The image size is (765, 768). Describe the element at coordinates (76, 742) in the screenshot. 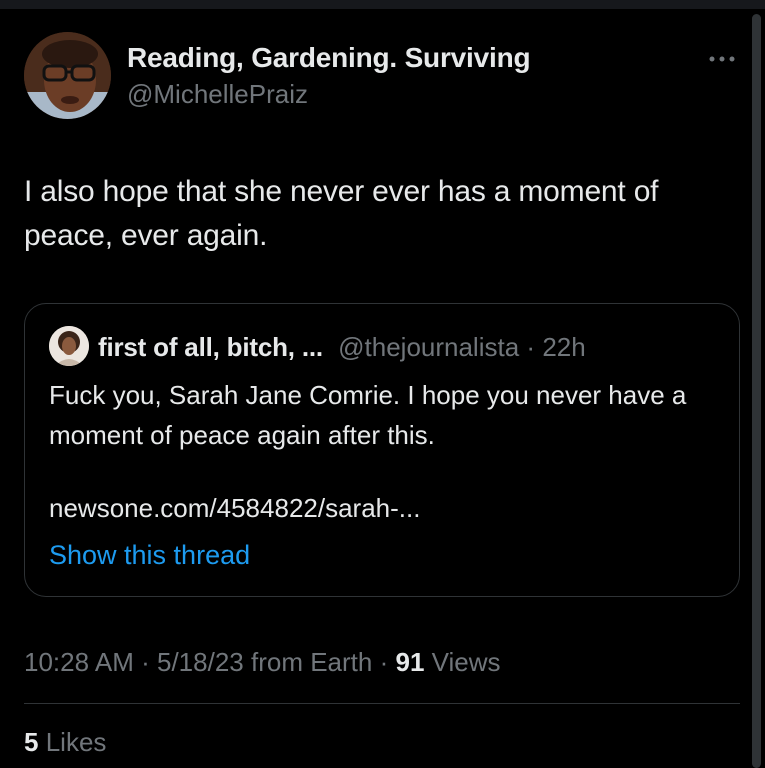

I see `likes-label: Likes` at that location.